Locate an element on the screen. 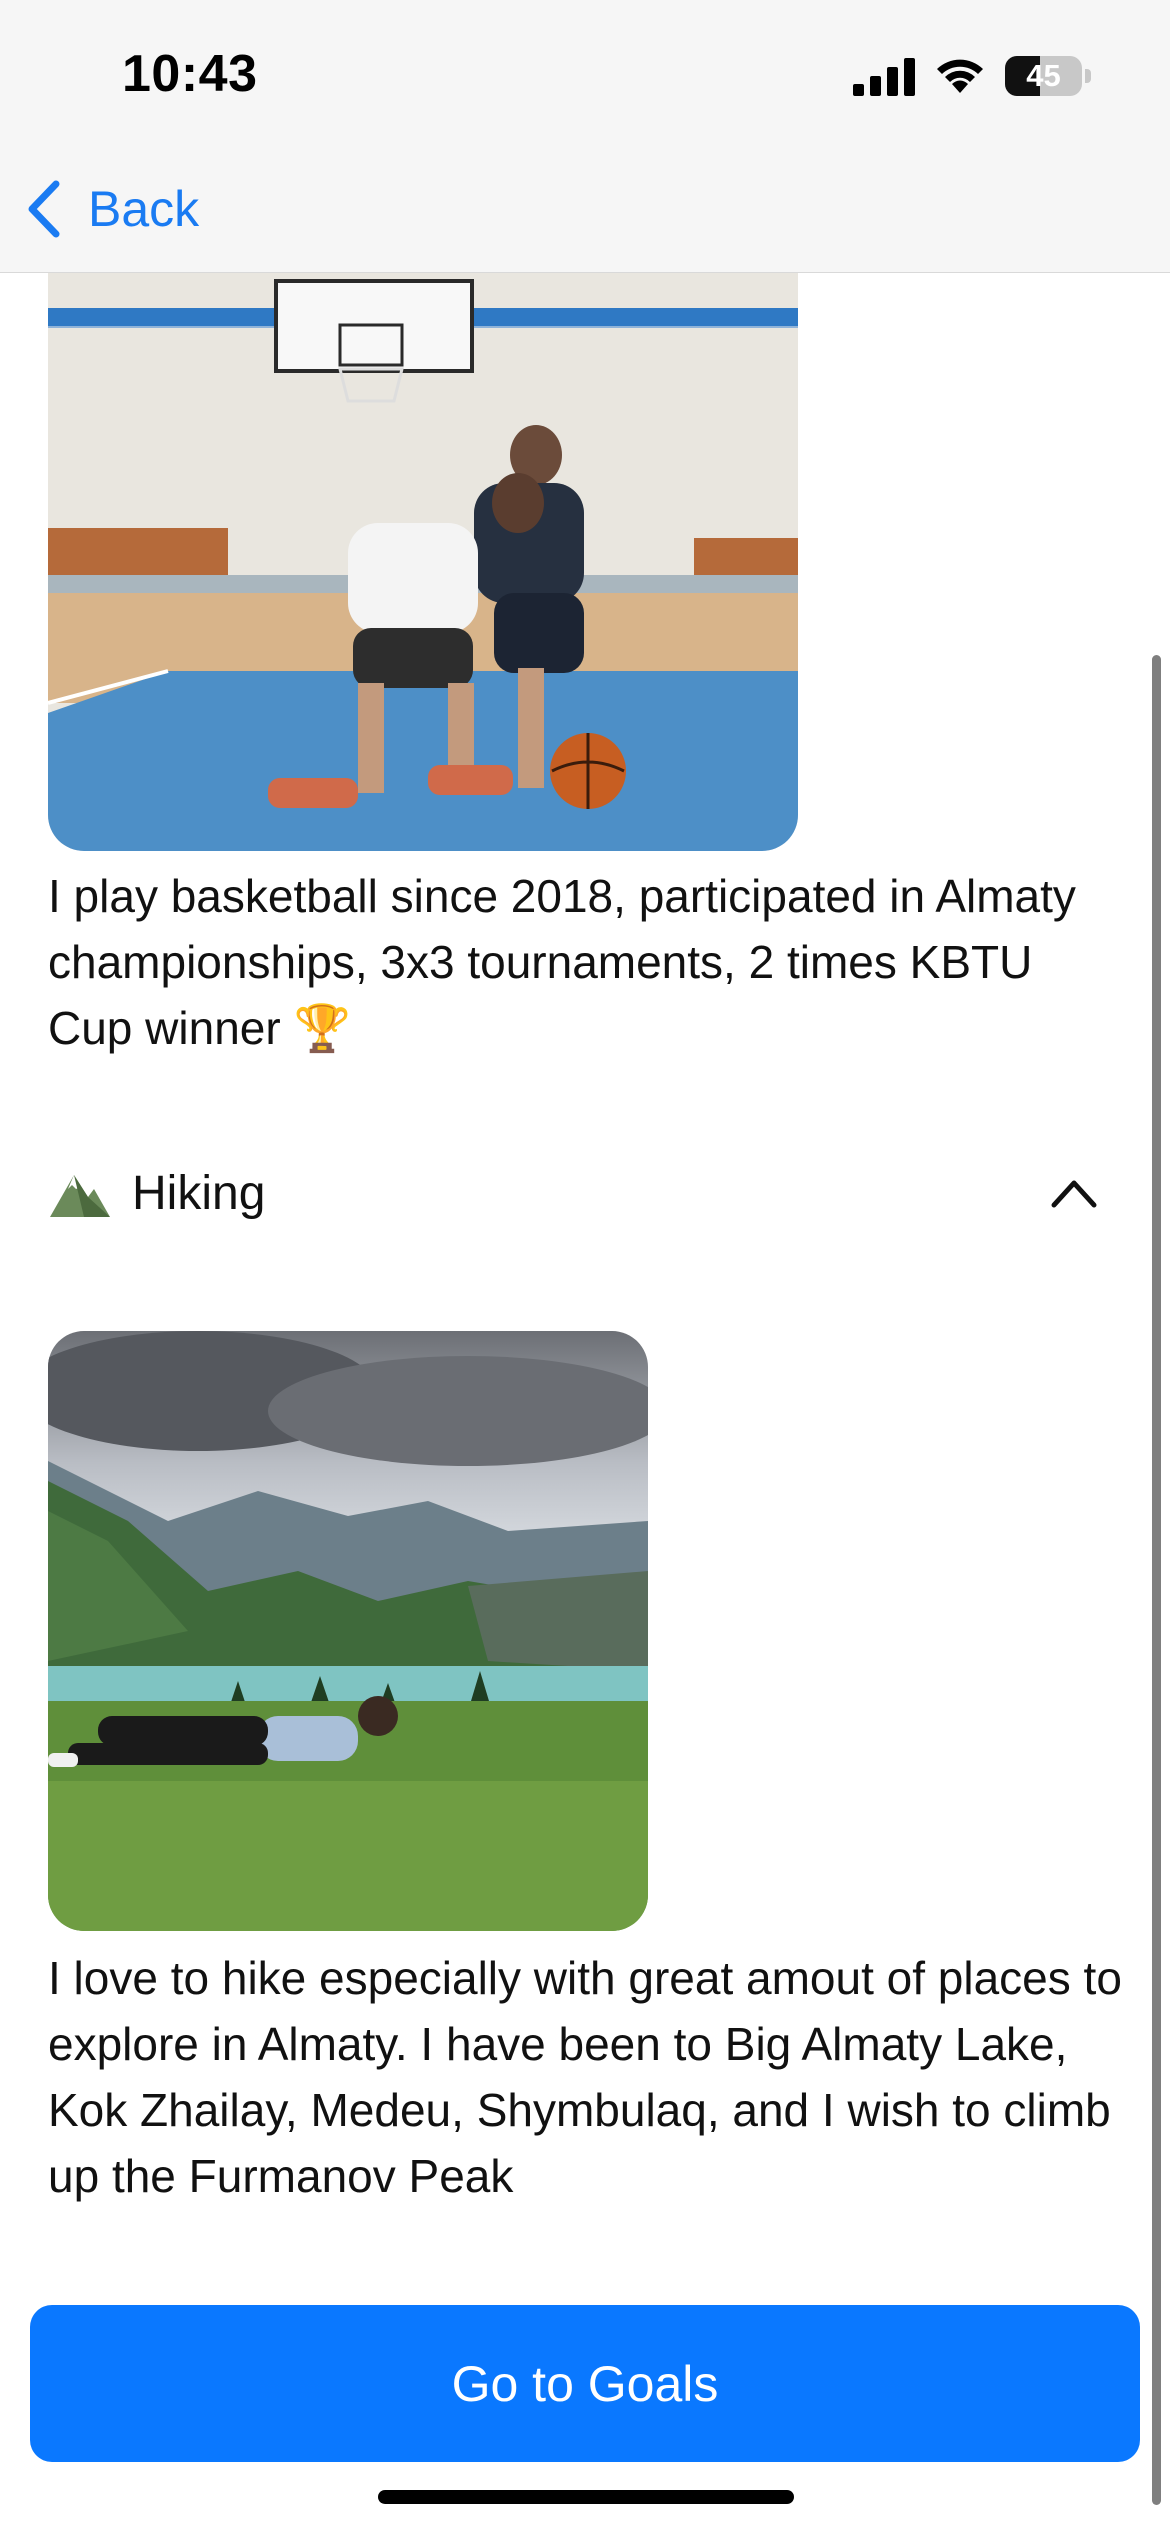 This screenshot has width=1170, height=2532. status-time: 10:43 is located at coordinates (190, 74).